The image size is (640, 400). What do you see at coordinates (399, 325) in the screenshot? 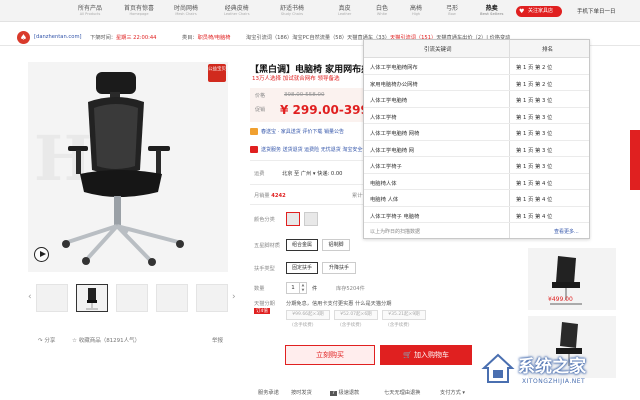
I see `installment-fee-9: (含手续费)` at bounding box center [399, 325].